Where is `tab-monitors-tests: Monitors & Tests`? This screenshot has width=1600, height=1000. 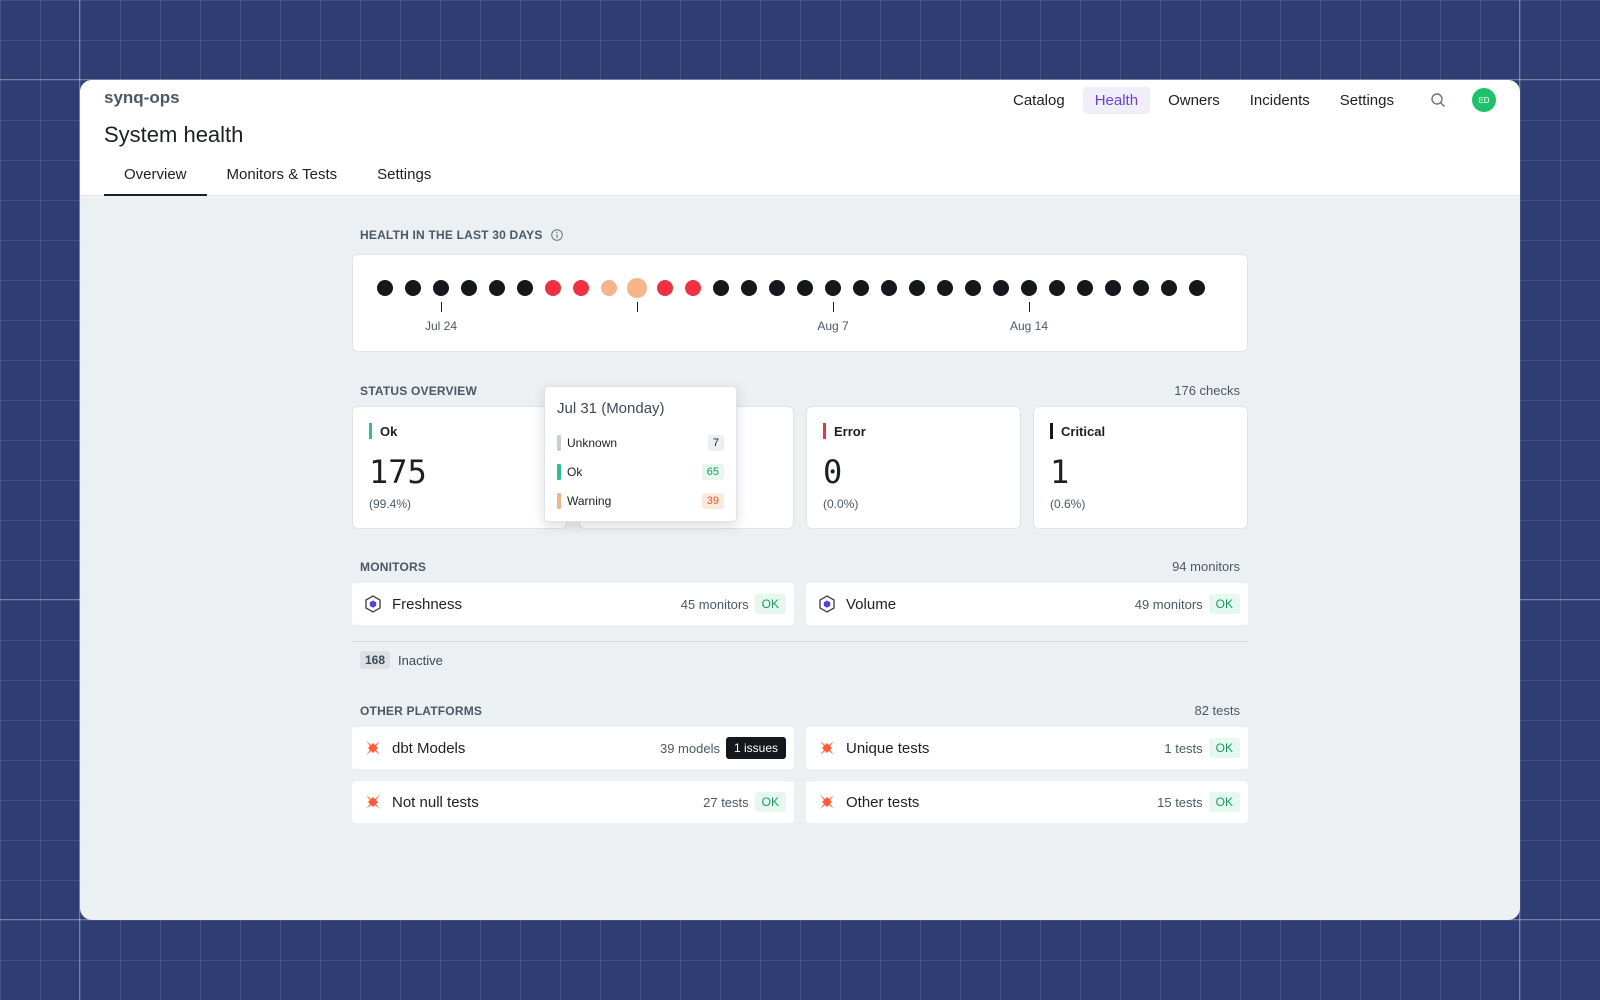
tab-monitors-tests: Monitors & Tests is located at coordinates (282, 176).